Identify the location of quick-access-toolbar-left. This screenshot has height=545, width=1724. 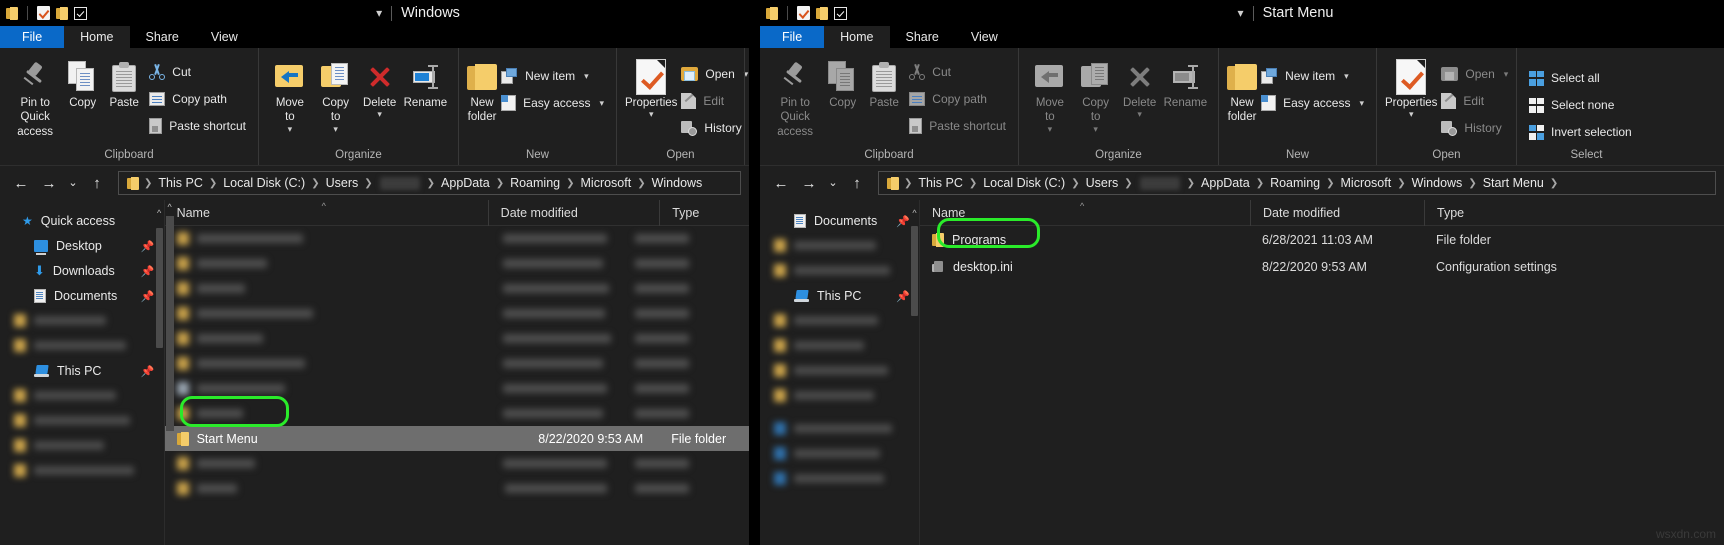
(46, 13).